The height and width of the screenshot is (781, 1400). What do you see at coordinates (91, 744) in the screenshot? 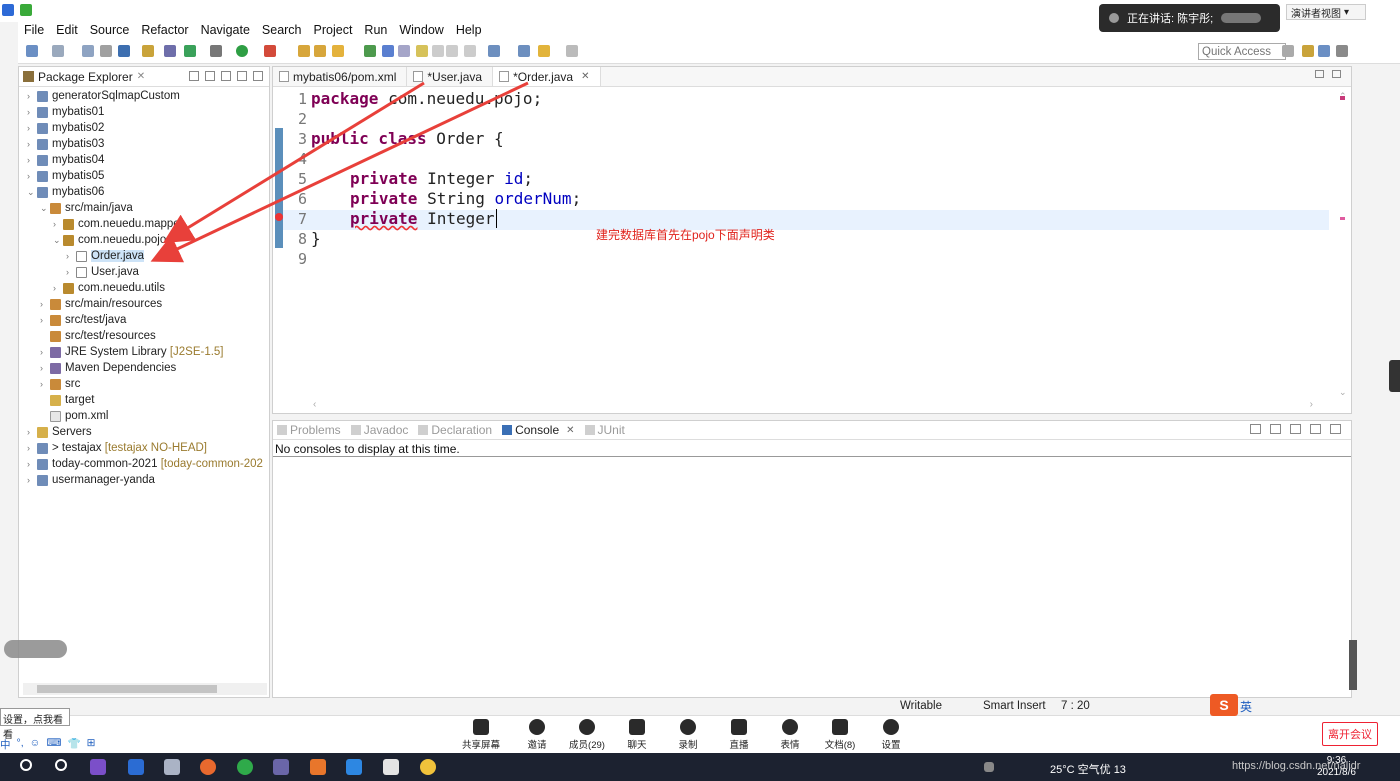
I see `toolbox-icon: ⊞` at bounding box center [91, 744].